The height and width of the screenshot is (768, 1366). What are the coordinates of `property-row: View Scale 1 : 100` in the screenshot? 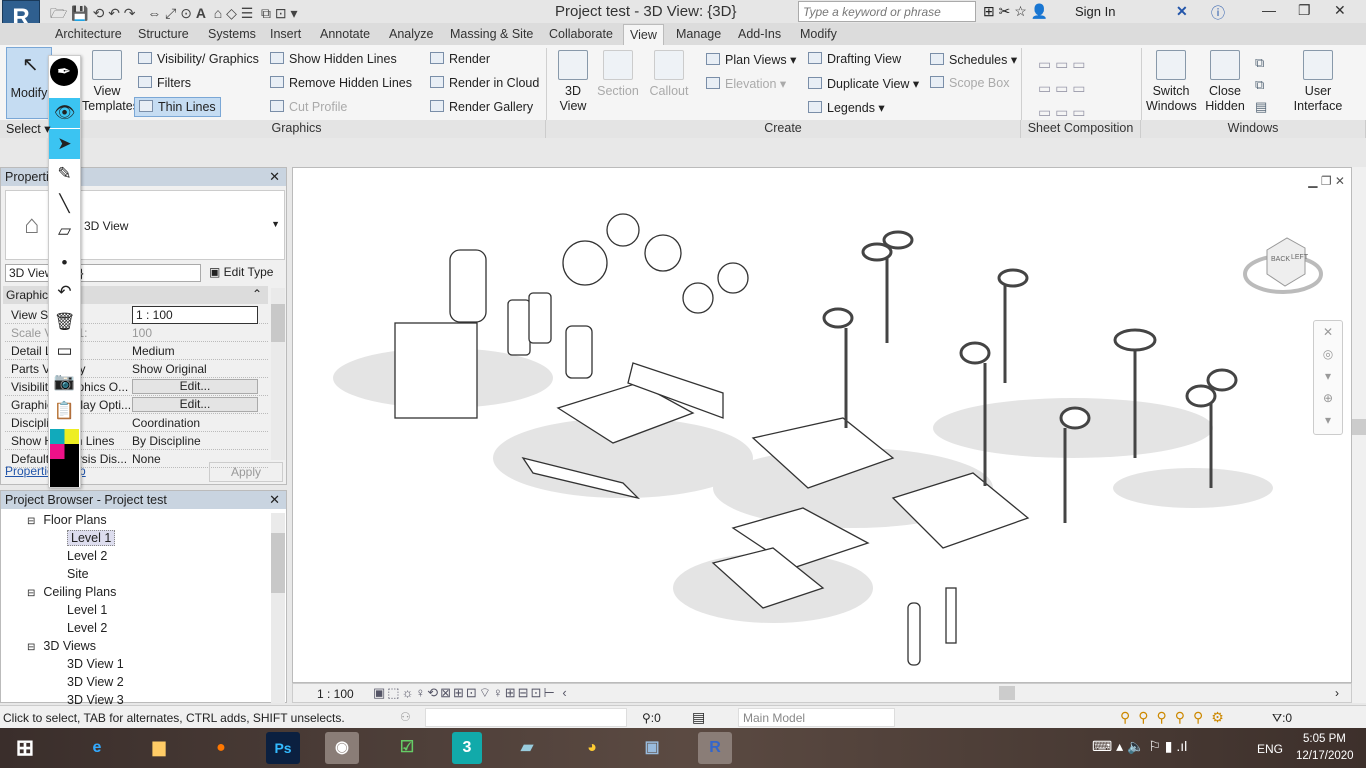 It's located at (136, 315).